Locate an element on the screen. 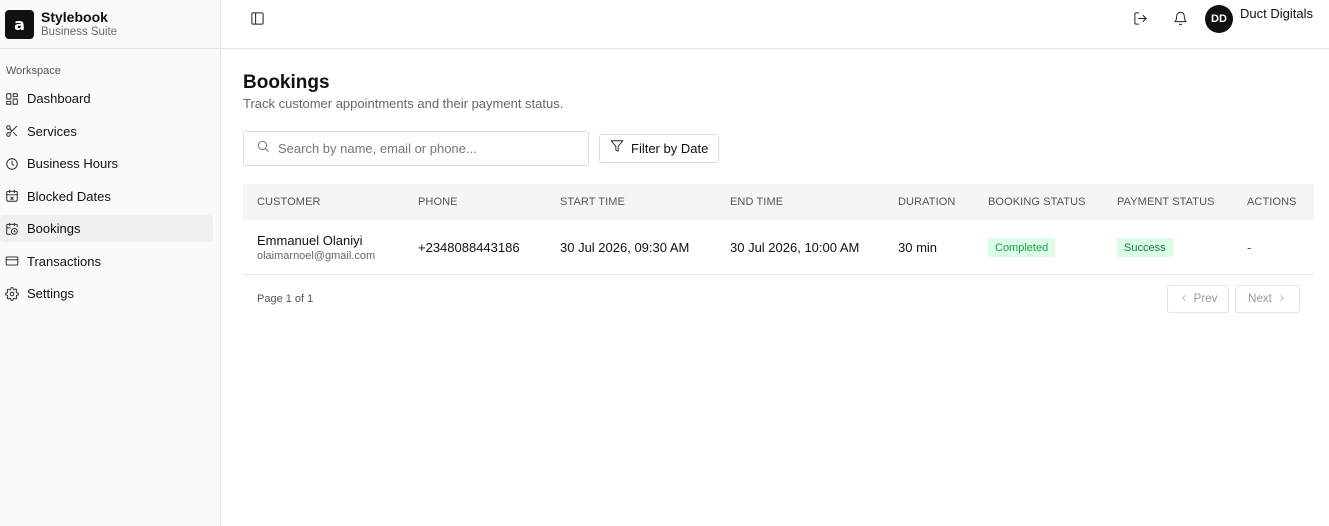 The image size is (1329, 526). next-page-button: Next is located at coordinates (1267, 299).